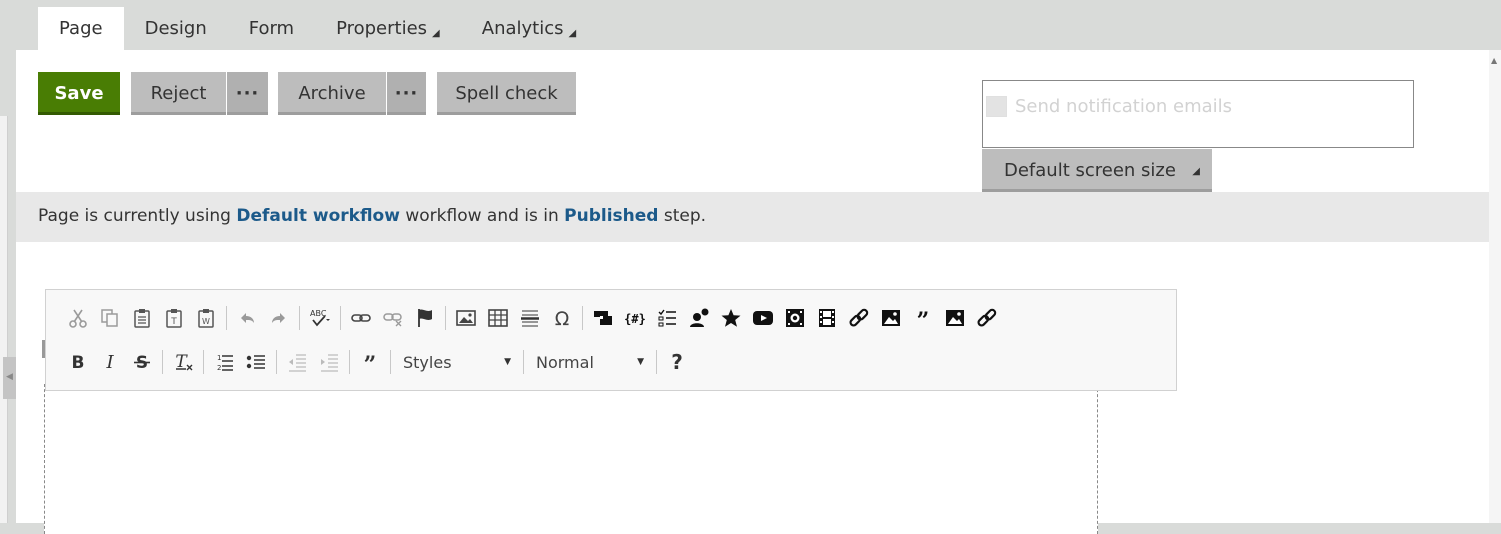 The height and width of the screenshot is (534, 1501). What do you see at coordinates (987, 318) in the screenshot?
I see `insert-link-icon` at bounding box center [987, 318].